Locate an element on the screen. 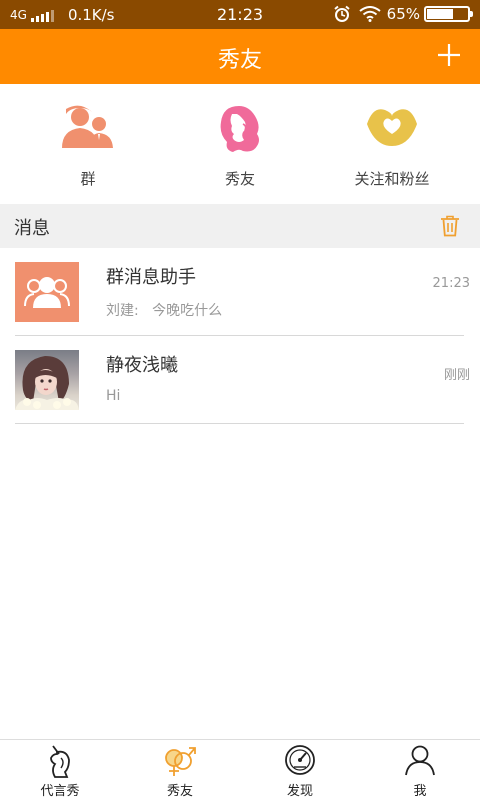  divider is located at coordinates (239, 423).